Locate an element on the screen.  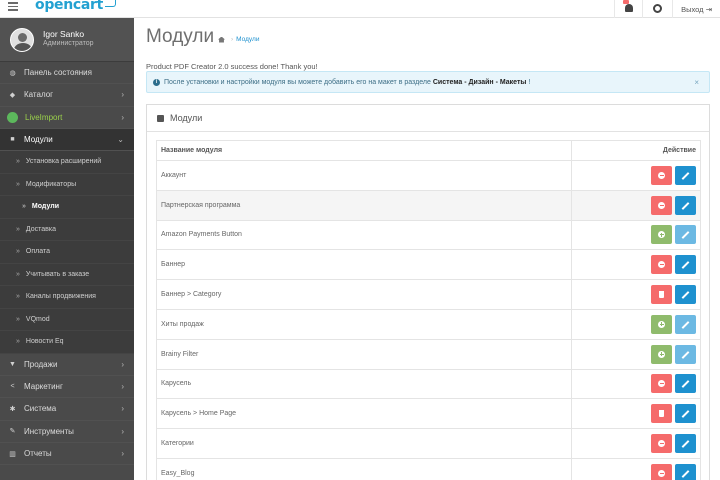
breadcrumb-link-modules: Модули is located at coordinates (247, 39).